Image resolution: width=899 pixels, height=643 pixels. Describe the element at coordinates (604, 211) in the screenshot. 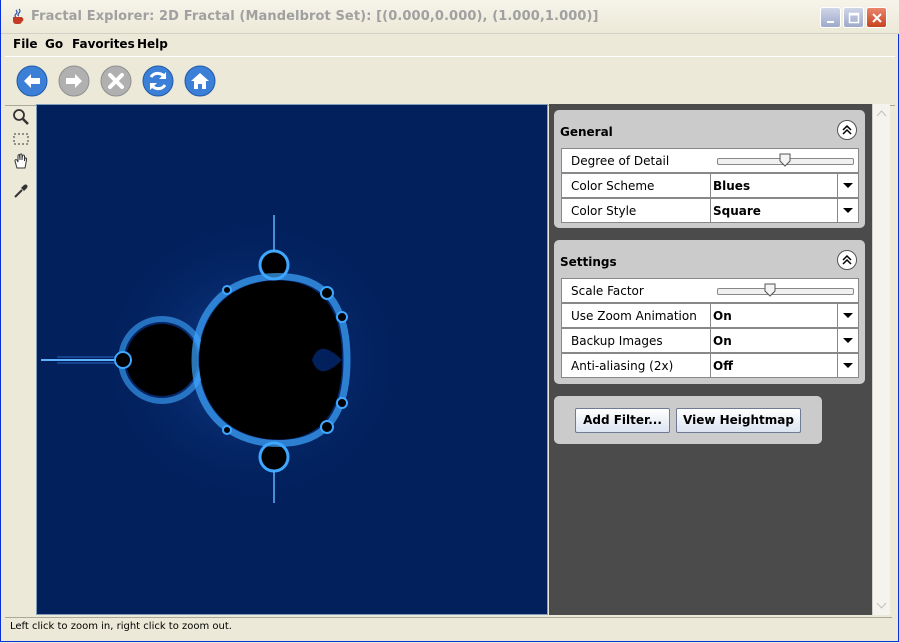

I see `color-style-label: Color Style` at that location.